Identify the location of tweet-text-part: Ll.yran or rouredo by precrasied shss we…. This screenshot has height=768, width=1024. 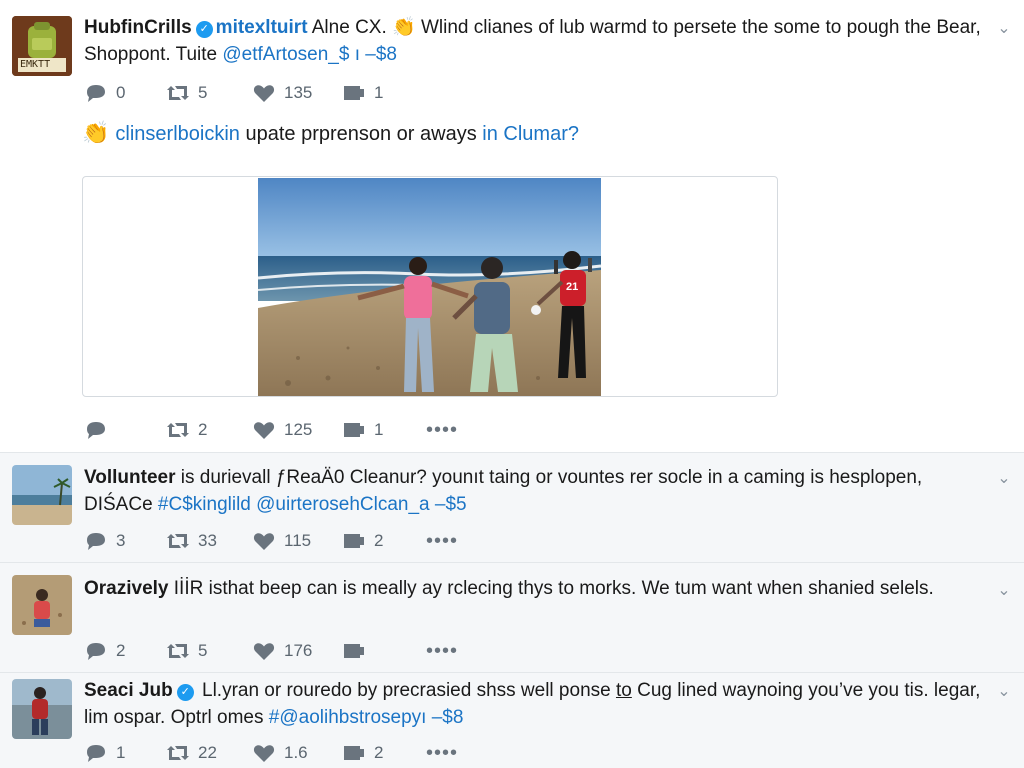
(406, 690).